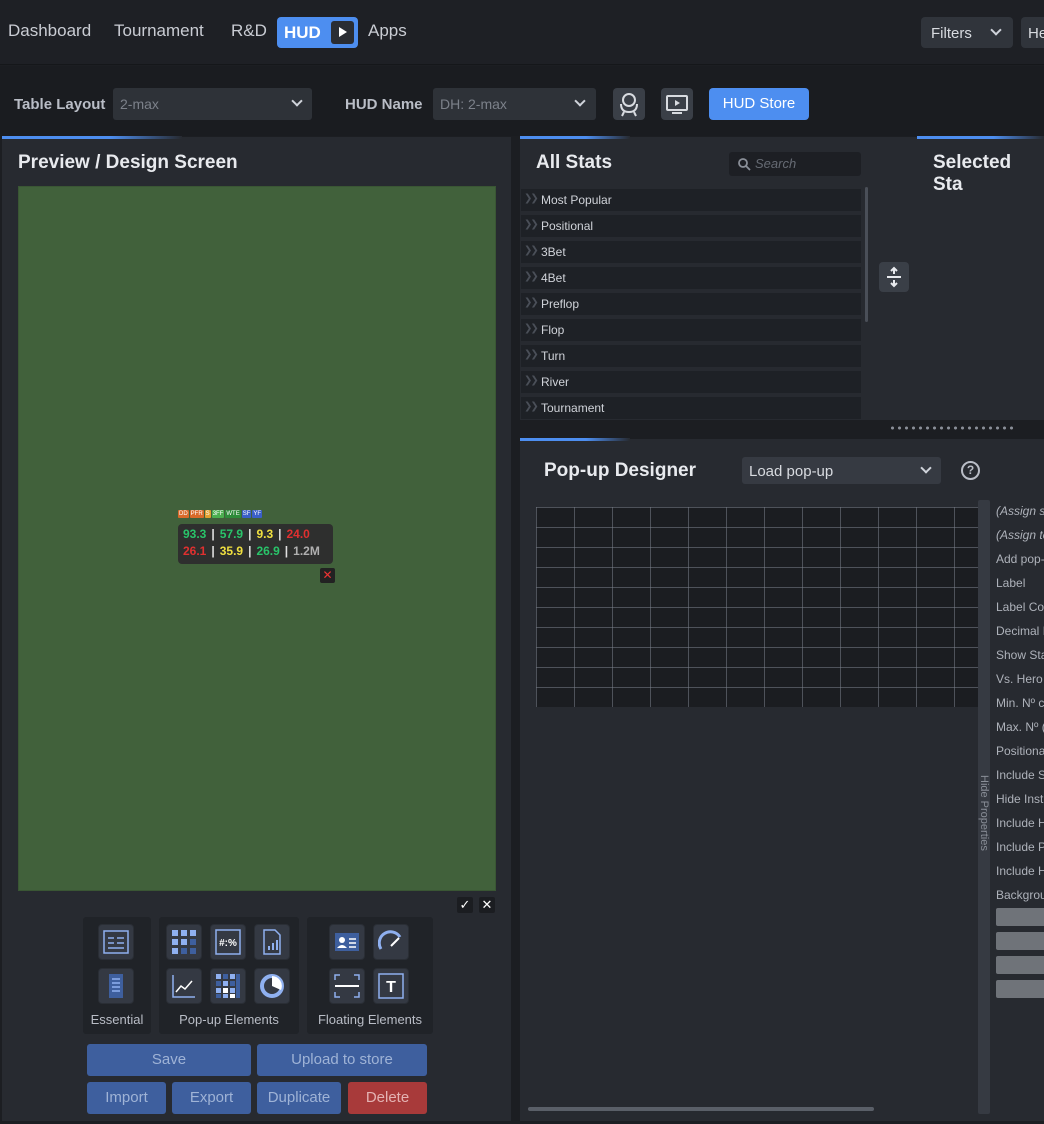 This screenshot has width=1044, height=1124. Describe the element at coordinates (1020, 631) in the screenshot. I see `property-item: Decimal I` at that location.